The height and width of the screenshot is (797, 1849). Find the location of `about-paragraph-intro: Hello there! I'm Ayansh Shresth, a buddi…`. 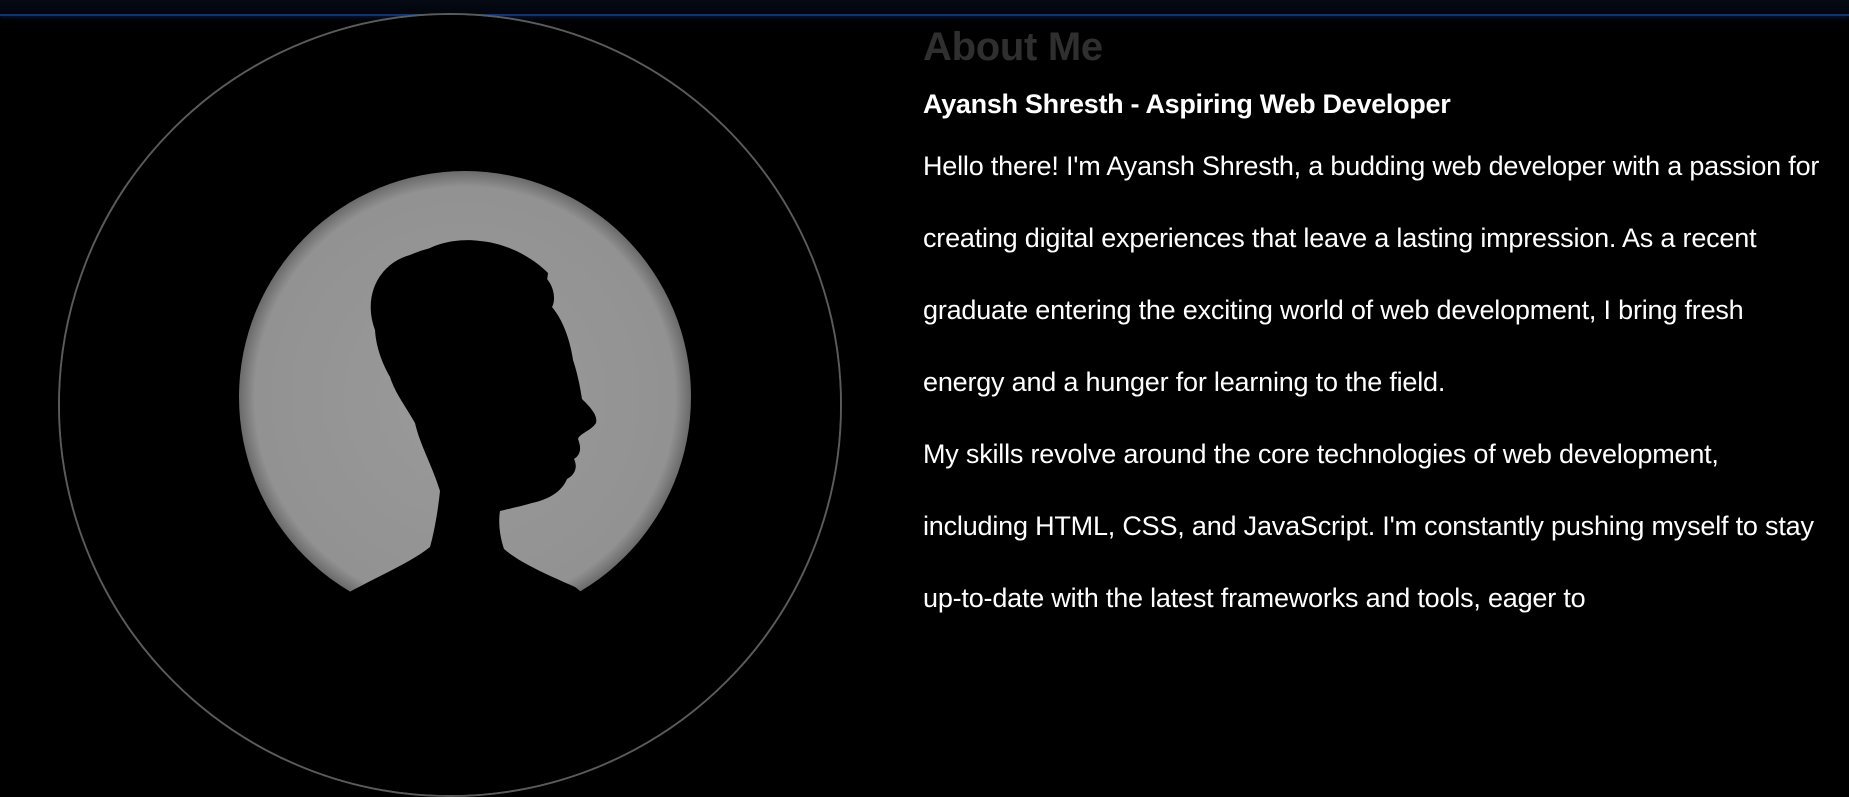

about-paragraph-intro: Hello there! I'm Ayansh Shresth, a buddi… is located at coordinates (1371, 274).